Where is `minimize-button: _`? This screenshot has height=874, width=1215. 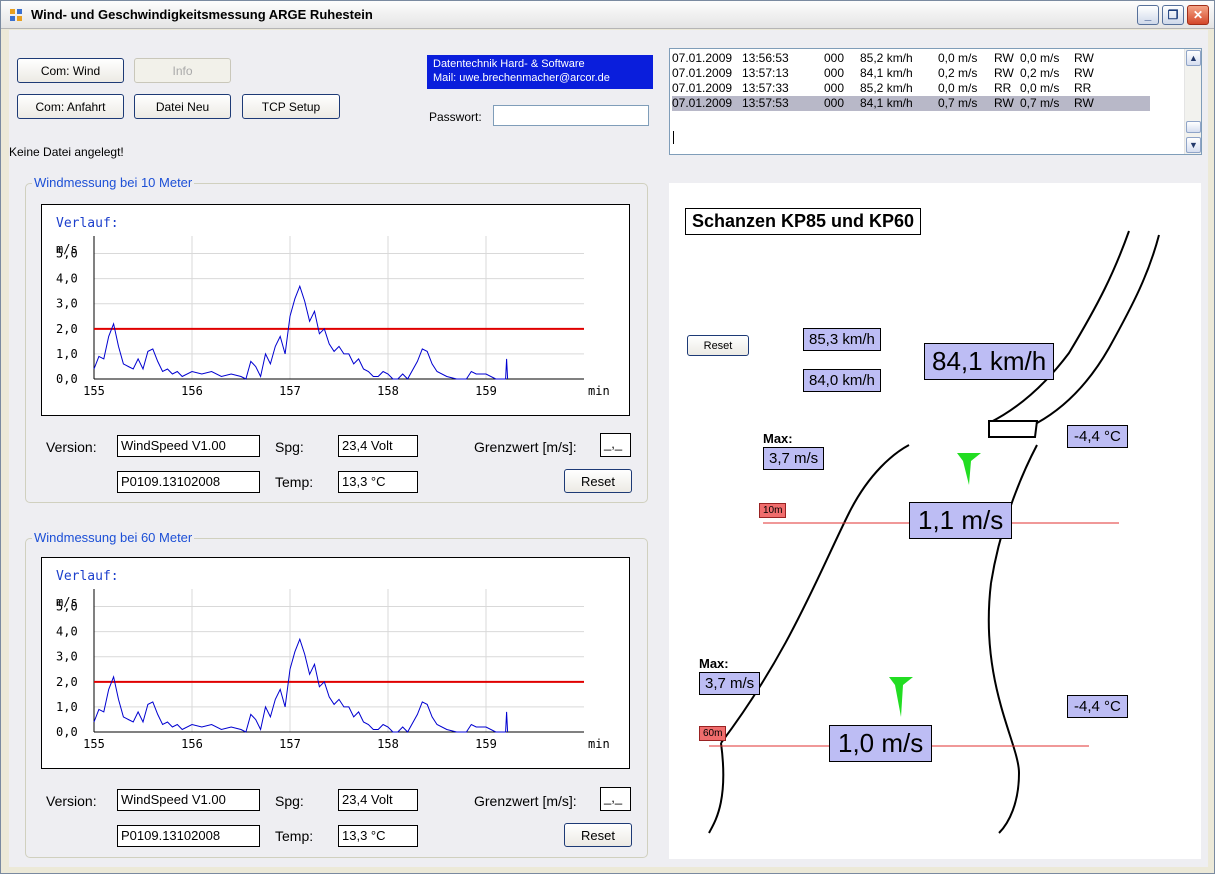 minimize-button: _ is located at coordinates (1148, 15).